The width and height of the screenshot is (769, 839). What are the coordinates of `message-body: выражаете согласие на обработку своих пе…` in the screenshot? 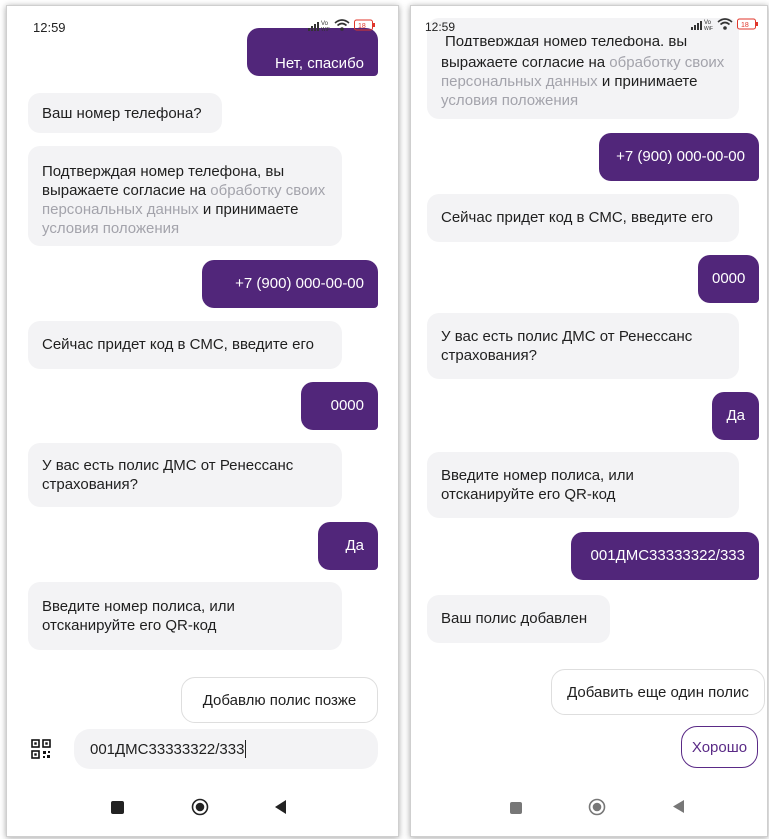 It's located at (583, 81).